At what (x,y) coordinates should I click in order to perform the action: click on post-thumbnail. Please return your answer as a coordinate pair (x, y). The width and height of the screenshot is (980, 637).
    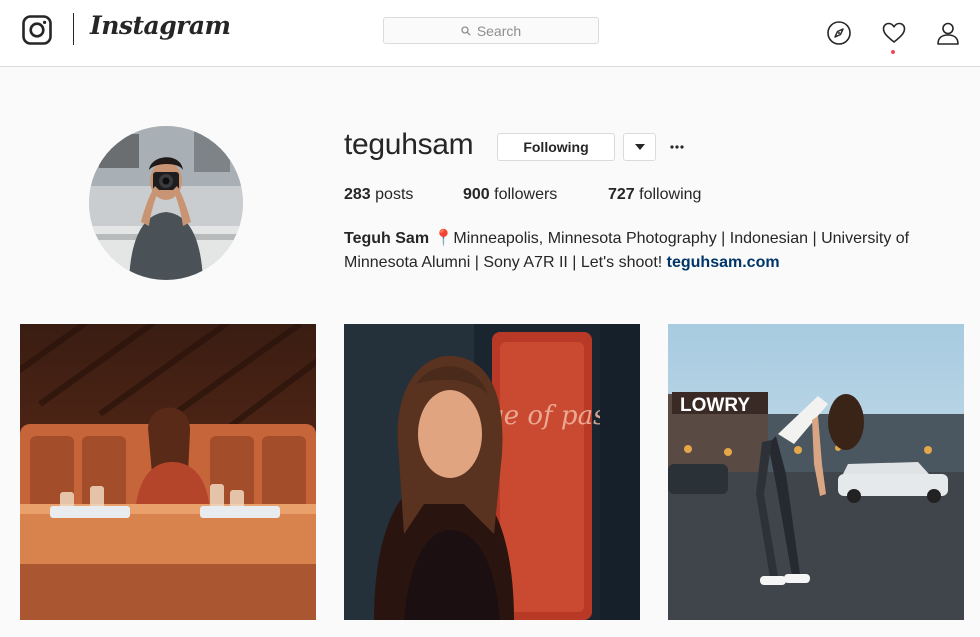
    Looking at the image, I should click on (168, 472).